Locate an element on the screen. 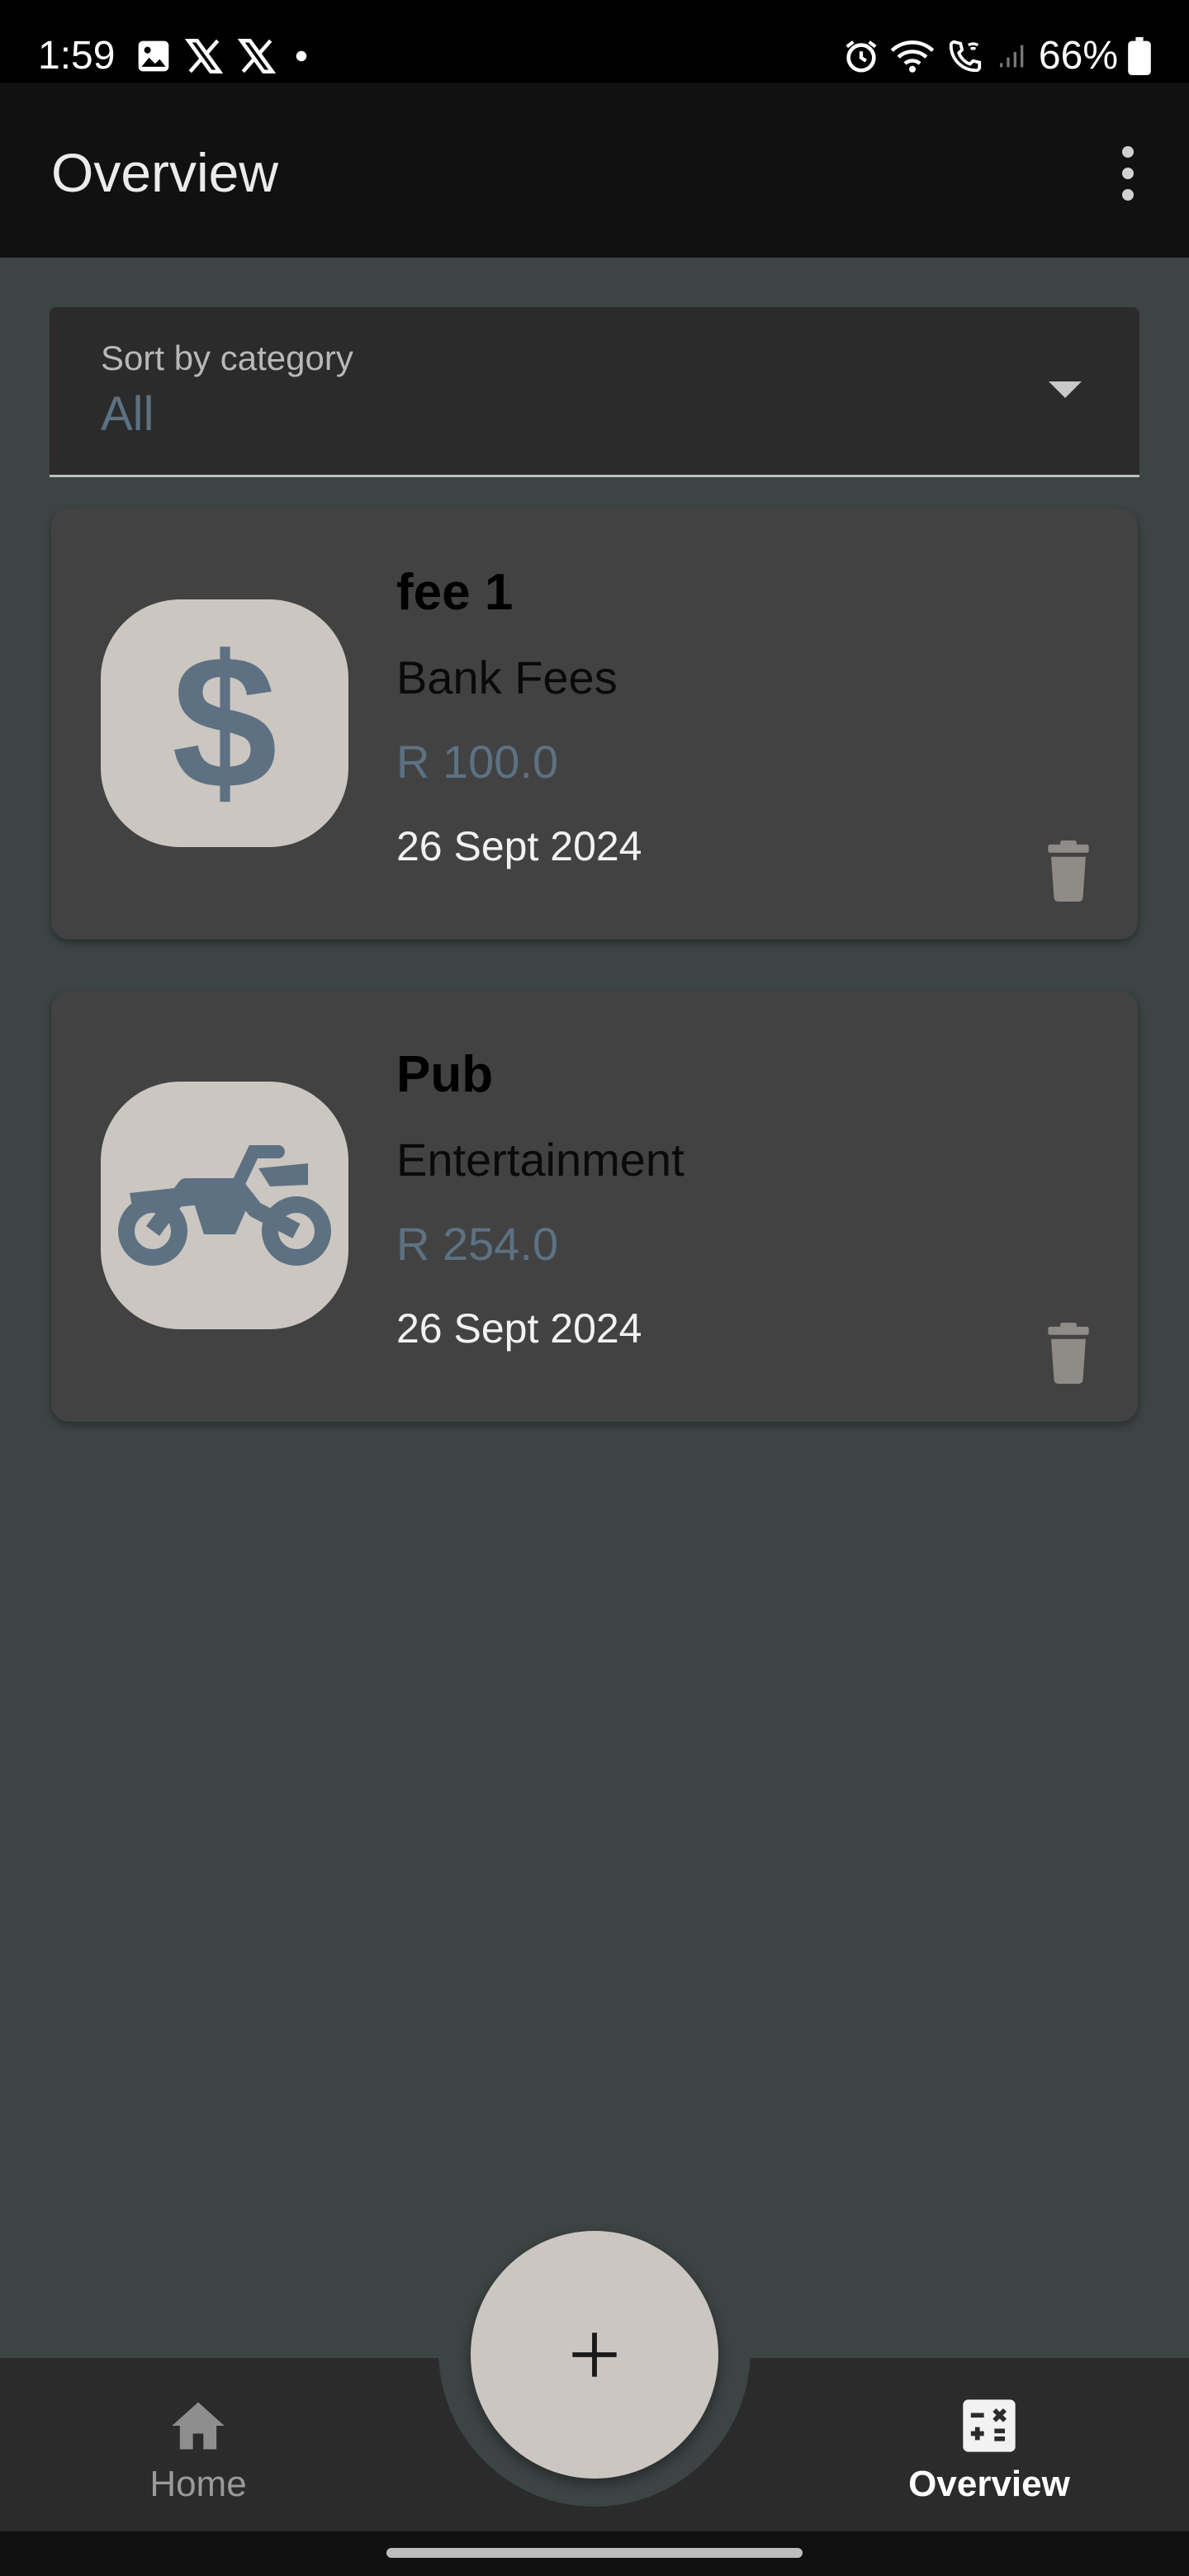  expense-category: Bank Fees is located at coordinates (507, 677).